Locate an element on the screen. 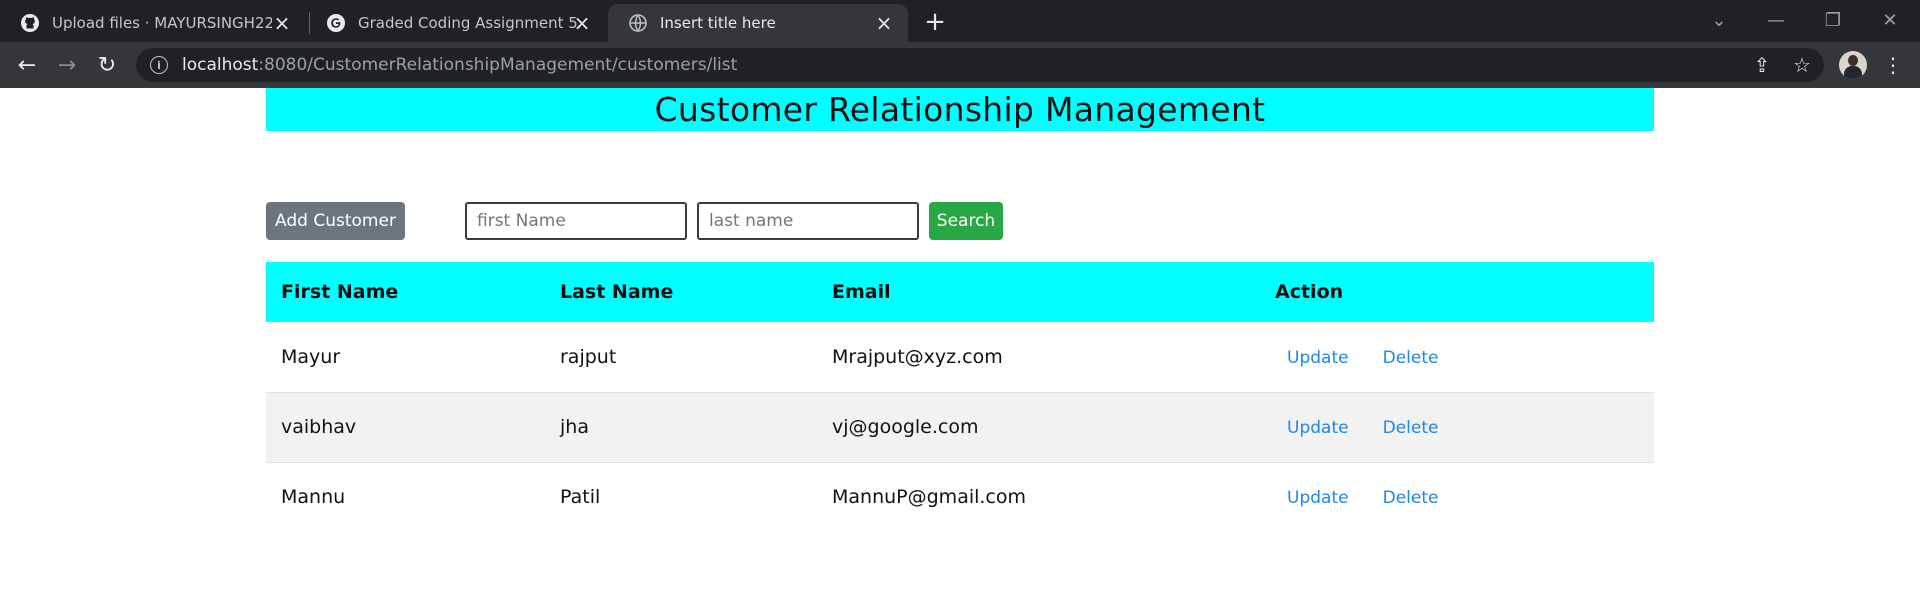 The width and height of the screenshot is (1920, 590). restore-icon: ❐ is located at coordinates (1833, 20).